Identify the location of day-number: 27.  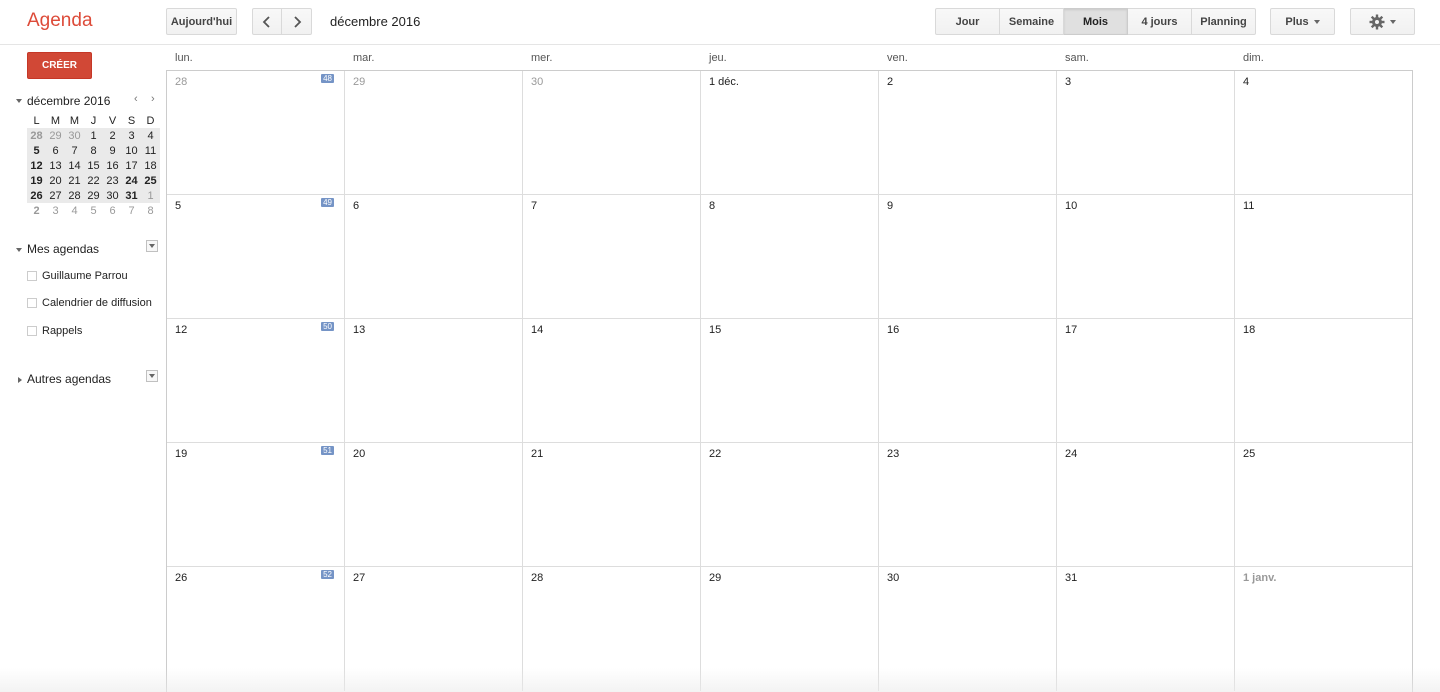
(359, 578).